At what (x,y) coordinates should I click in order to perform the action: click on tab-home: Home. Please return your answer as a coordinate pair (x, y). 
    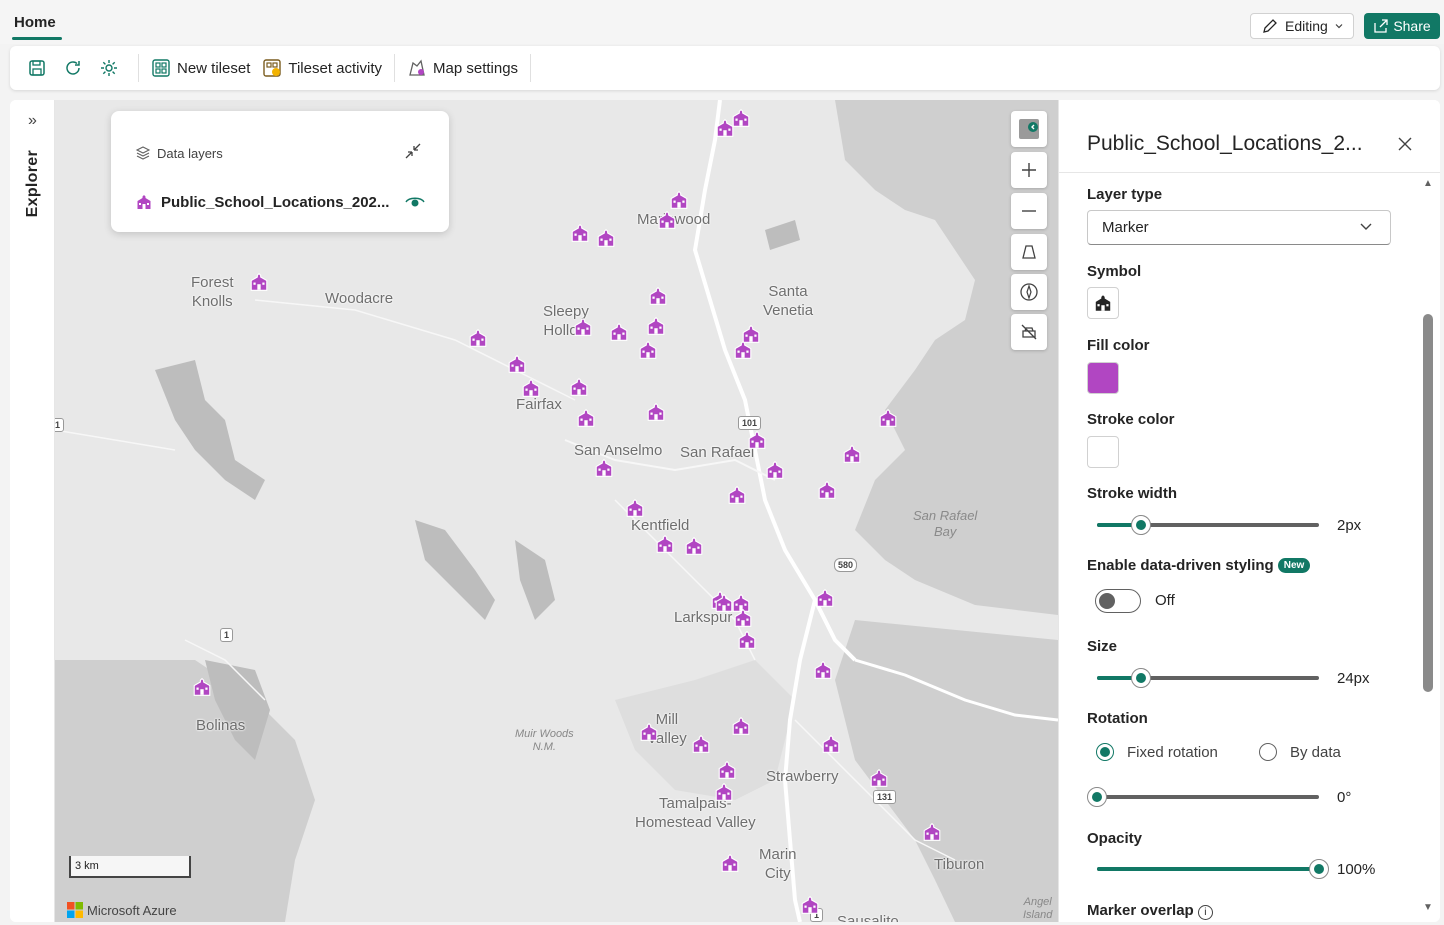
    Looking at the image, I should click on (35, 22).